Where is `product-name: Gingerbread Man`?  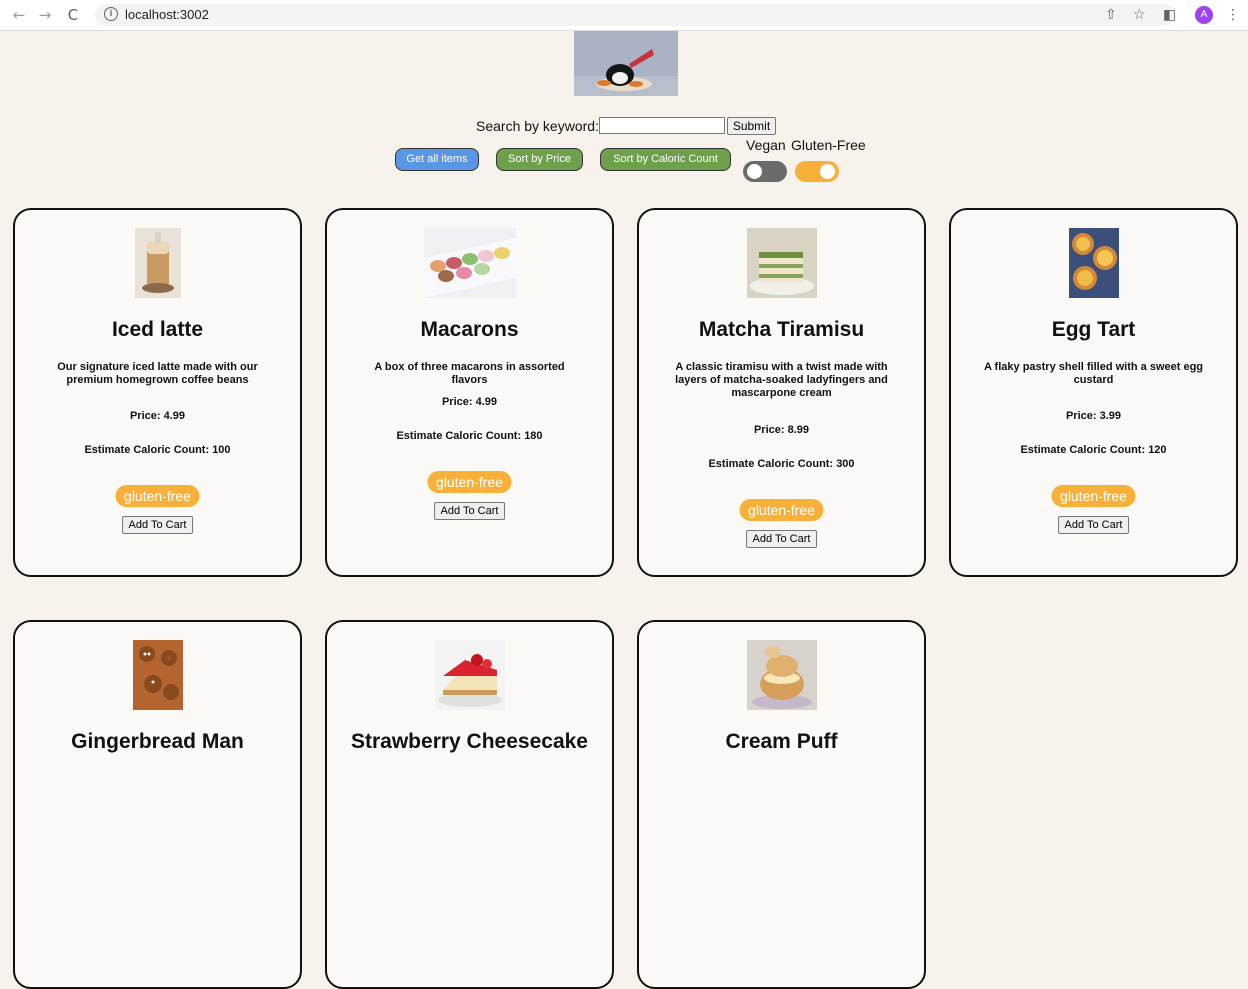 product-name: Gingerbread Man is located at coordinates (157, 741).